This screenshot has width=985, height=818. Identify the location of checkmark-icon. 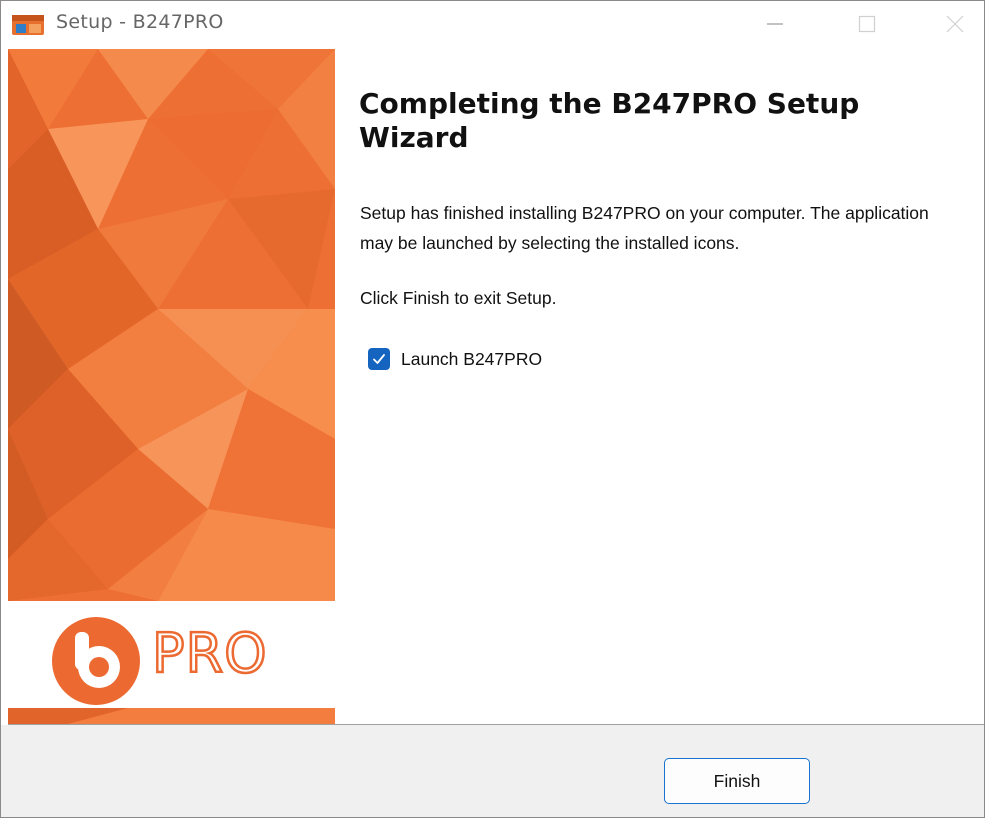
(379, 359).